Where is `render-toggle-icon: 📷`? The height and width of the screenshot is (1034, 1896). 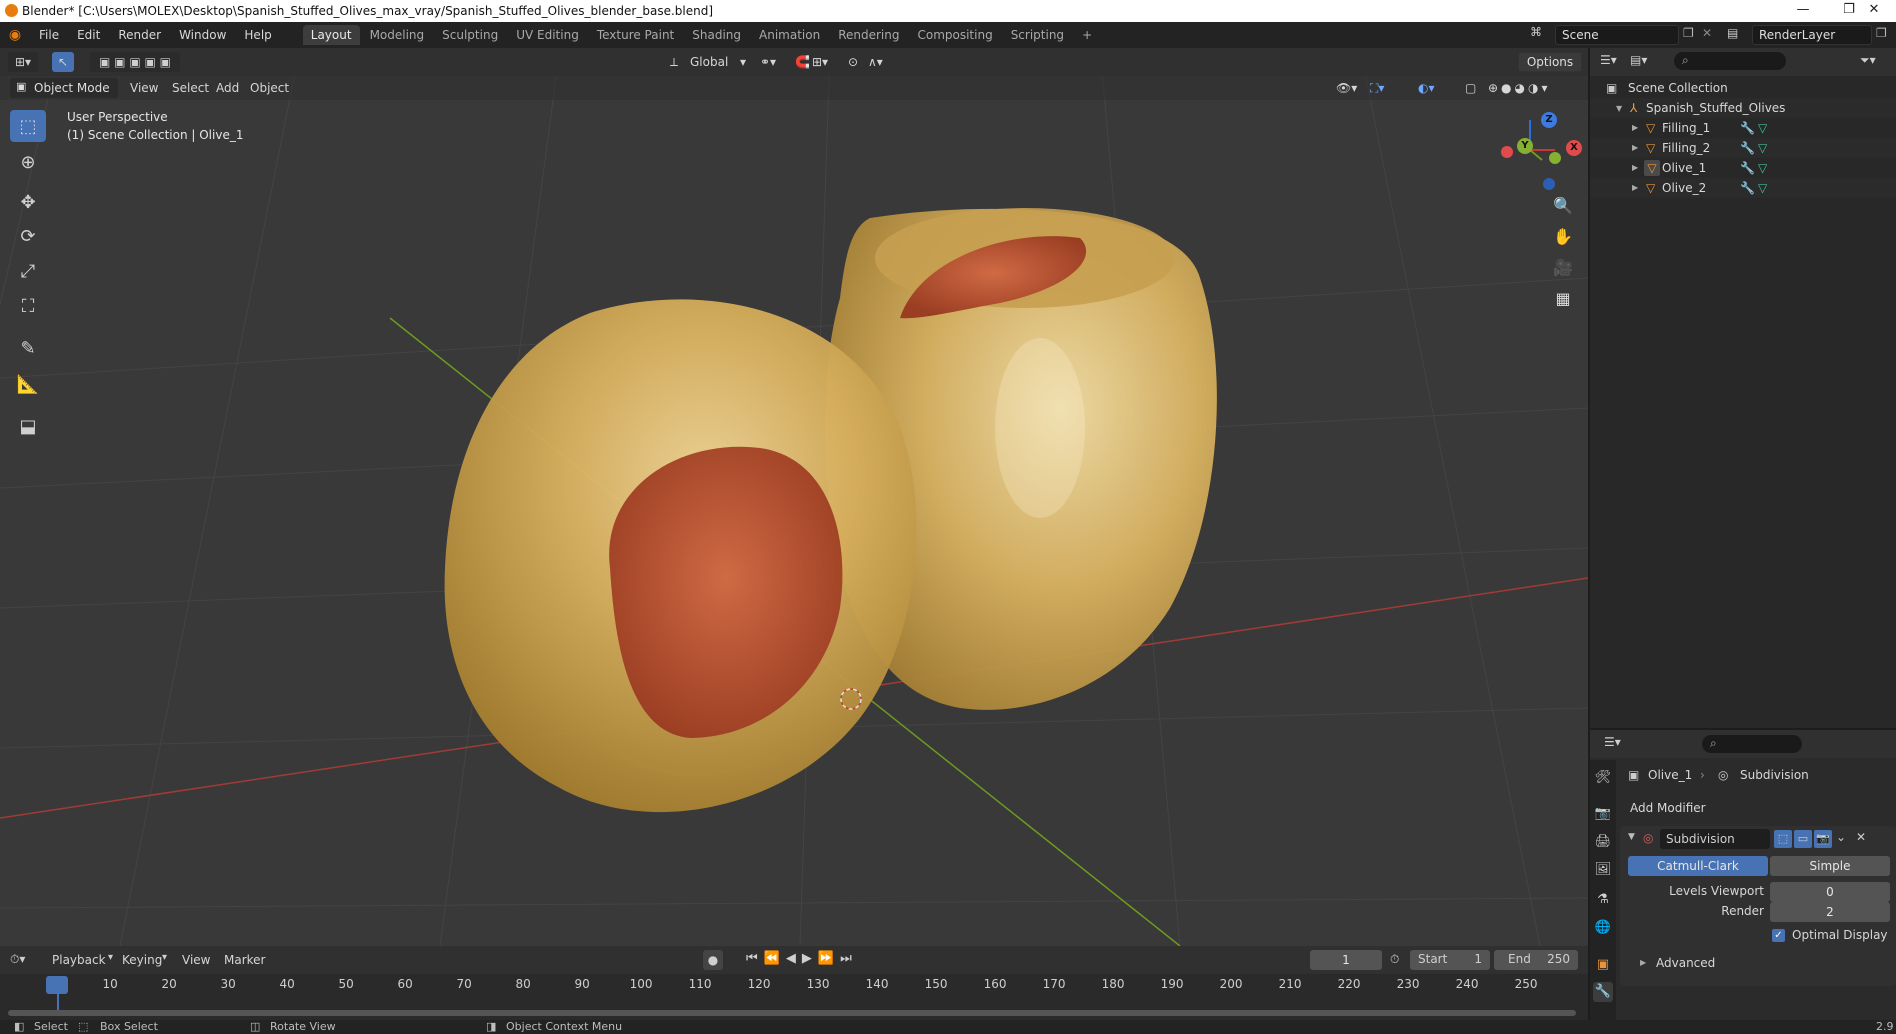
render-toggle-icon: 📷 is located at coordinates (1823, 839).